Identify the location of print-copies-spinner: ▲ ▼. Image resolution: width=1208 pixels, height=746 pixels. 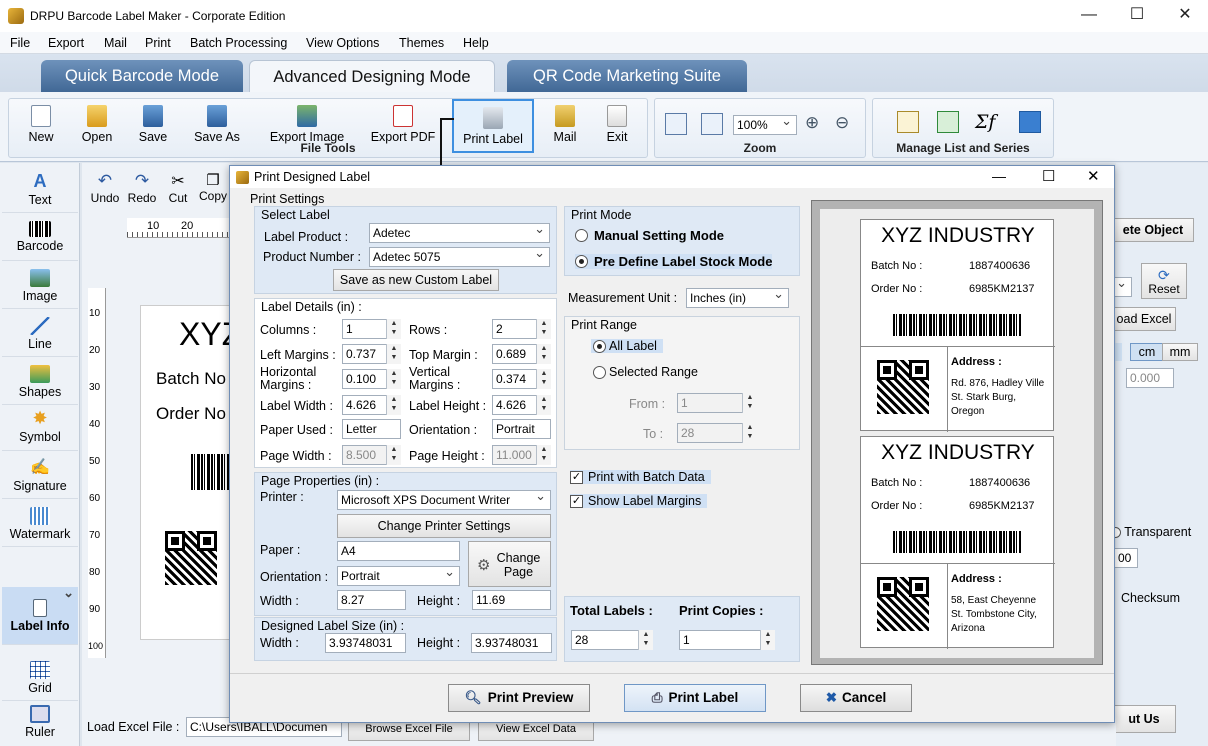
(767, 640).